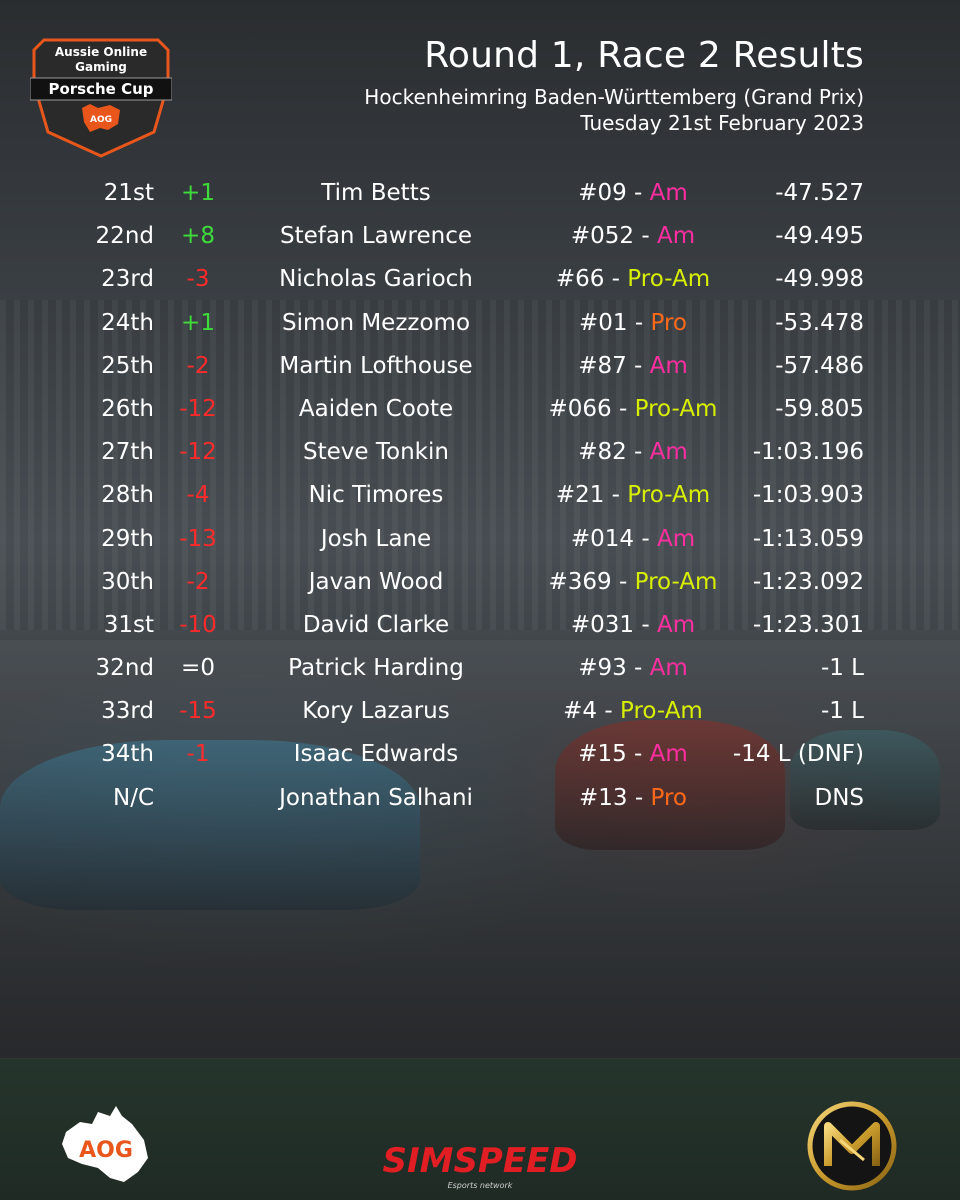 This screenshot has width=960, height=1200. I want to click on driver-name: Nic Timores, so click(376, 495).